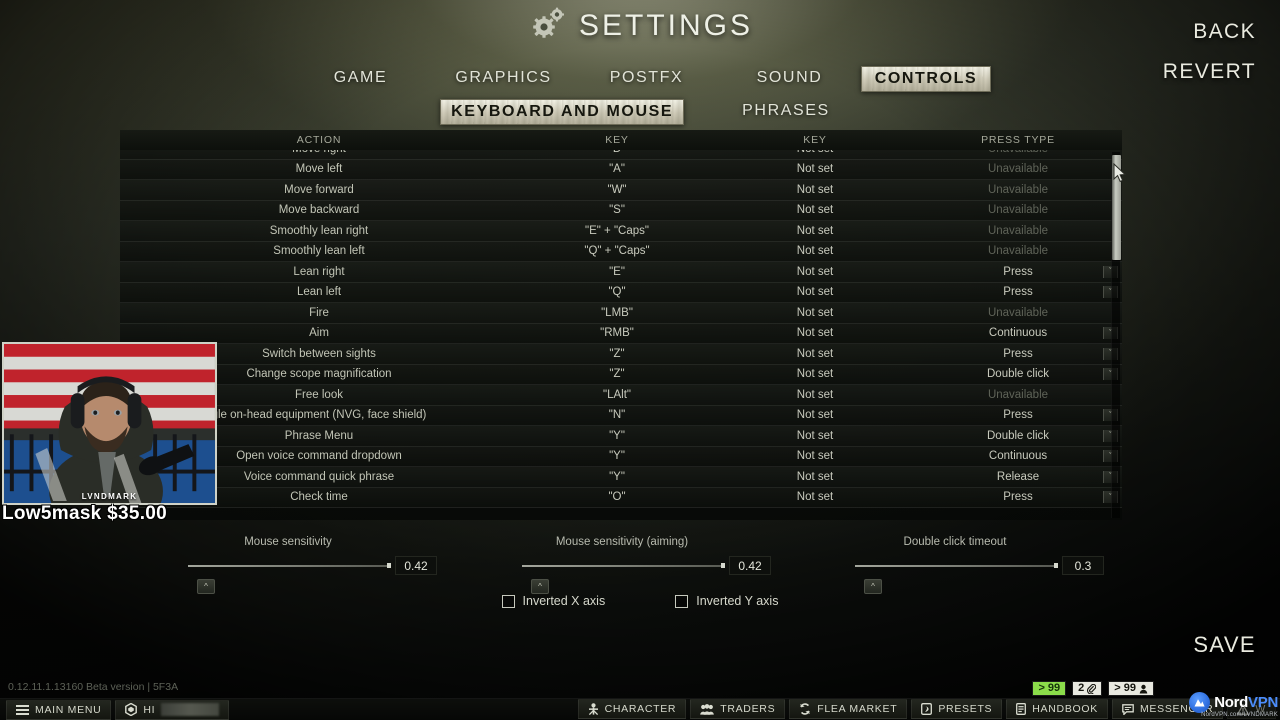 The height and width of the screenshot is (720, 1280). I want to click on cell-key-primary: "W", so click(617, 190).